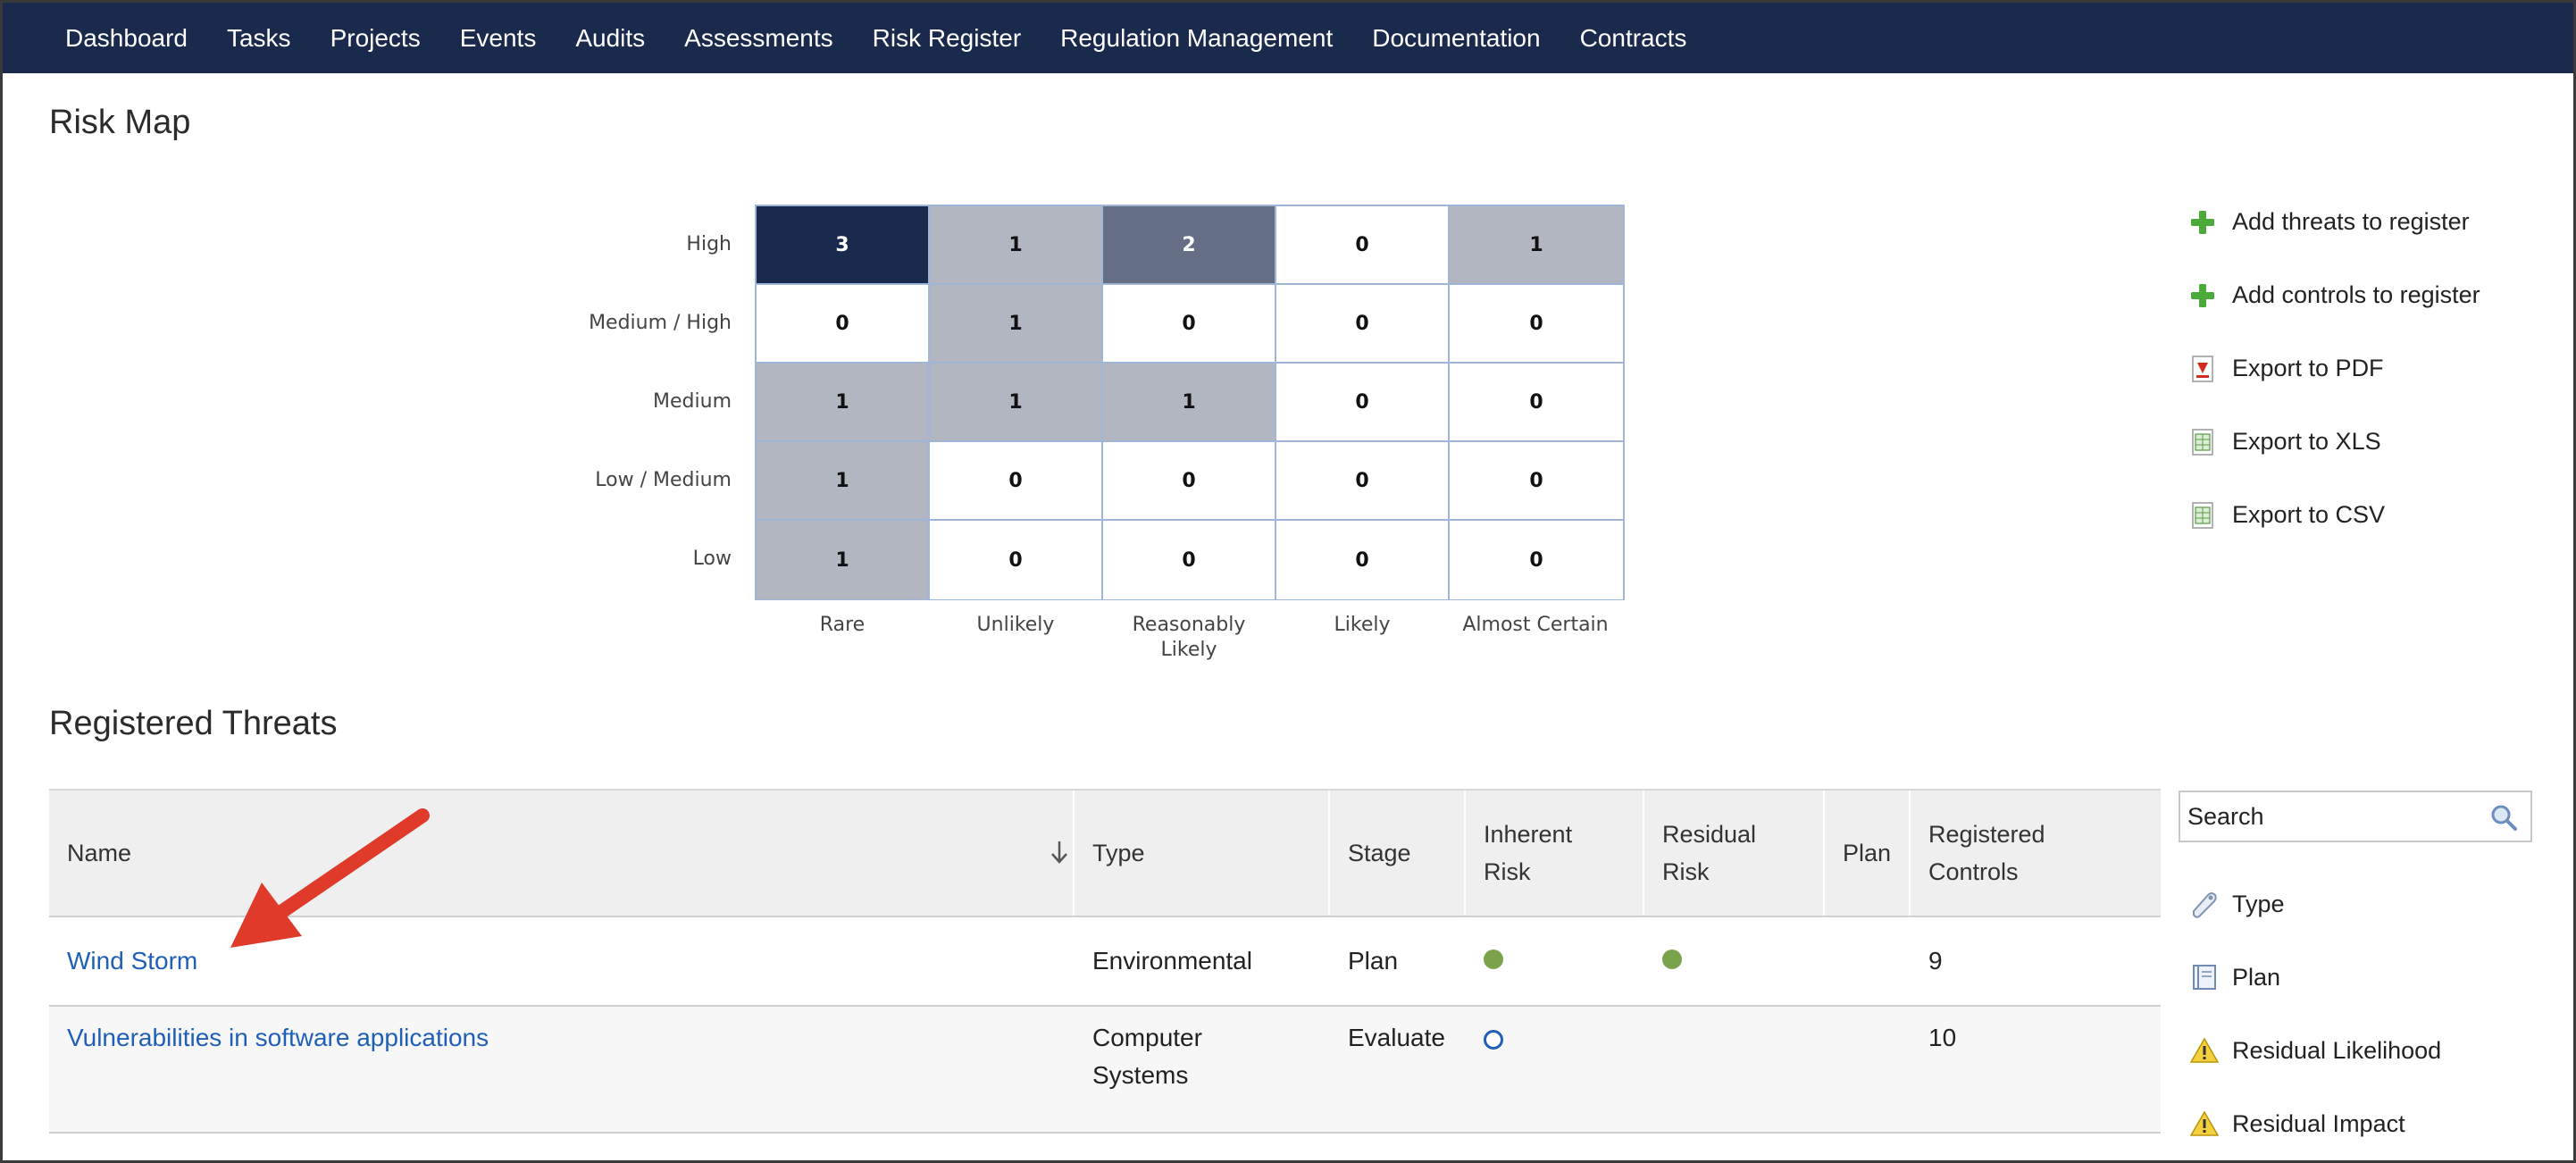  I want to click on filter-label: Type, so click(2258, 904).